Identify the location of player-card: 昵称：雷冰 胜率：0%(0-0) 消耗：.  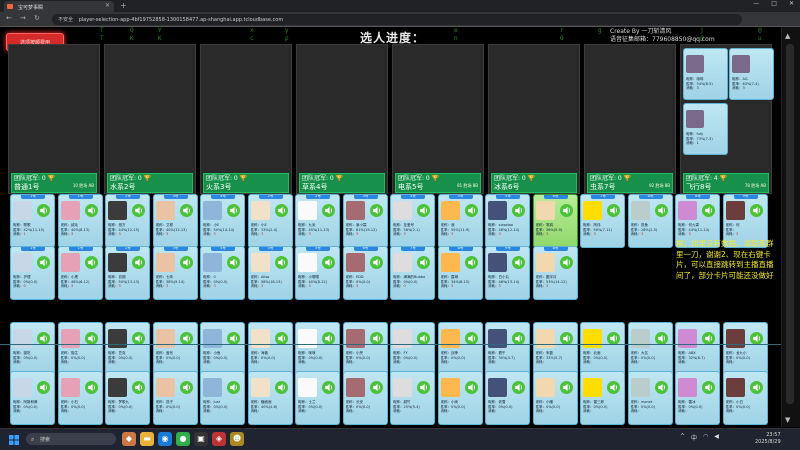
(697, 398).